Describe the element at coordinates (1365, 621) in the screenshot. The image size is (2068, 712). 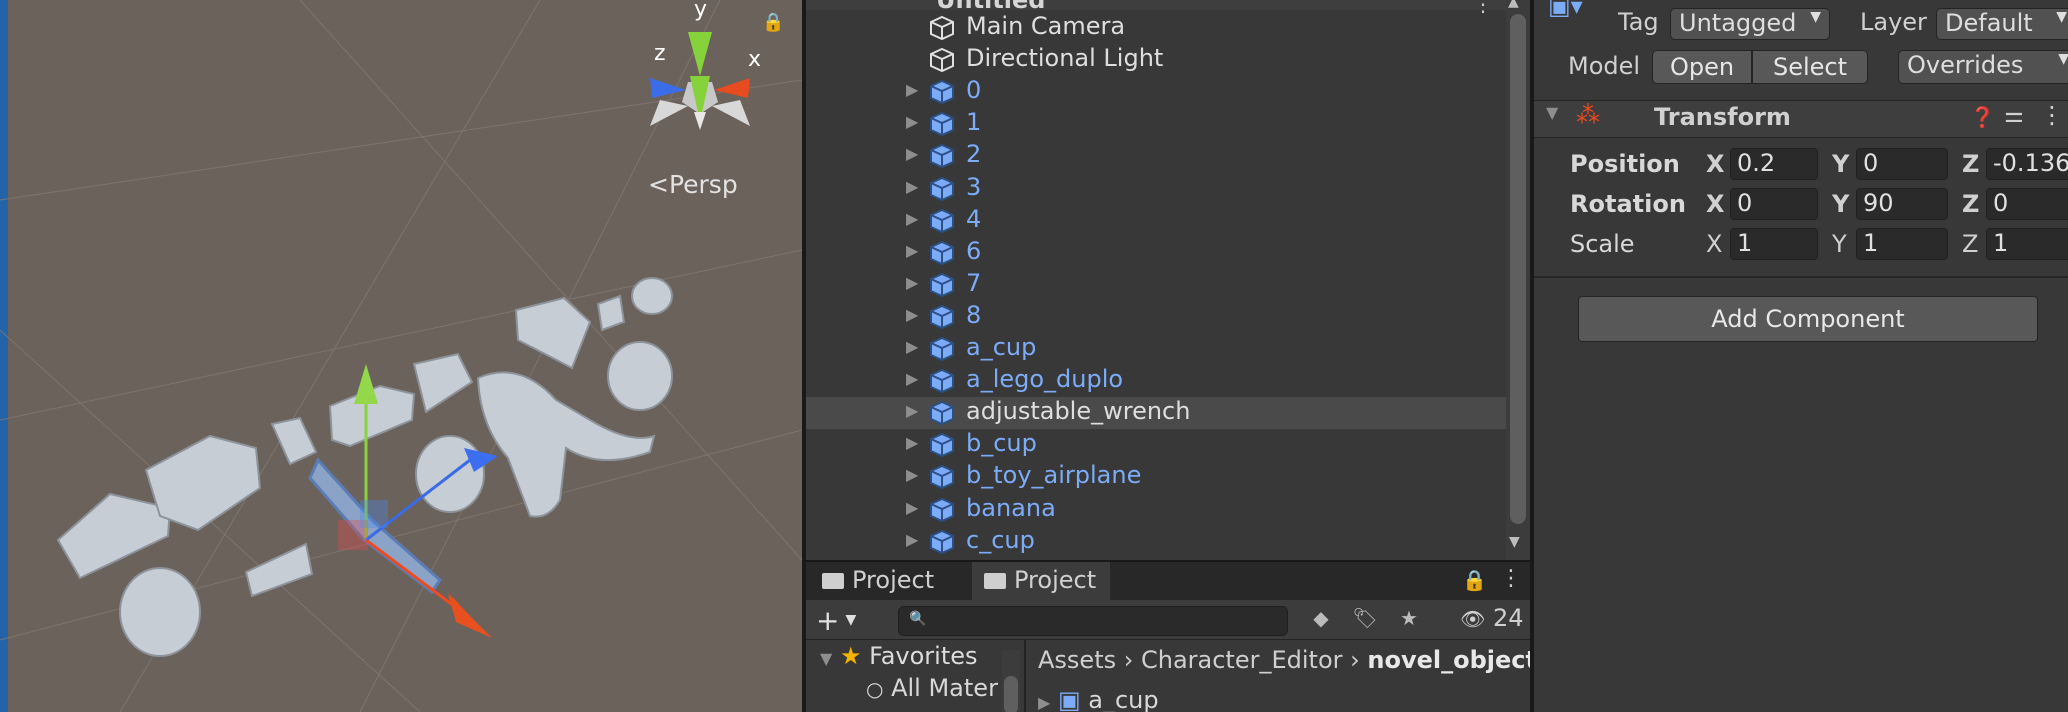
I see `filter-by-label-icon: 🏷` at that location.